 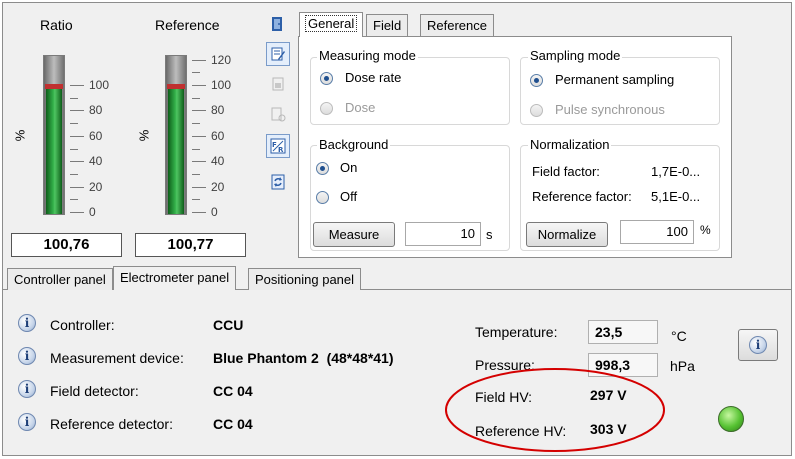 What do you see at coordinates (99, 85) in the screenshot?
I see `ratio-scale-label: 100` at bounding box center [99, 85].